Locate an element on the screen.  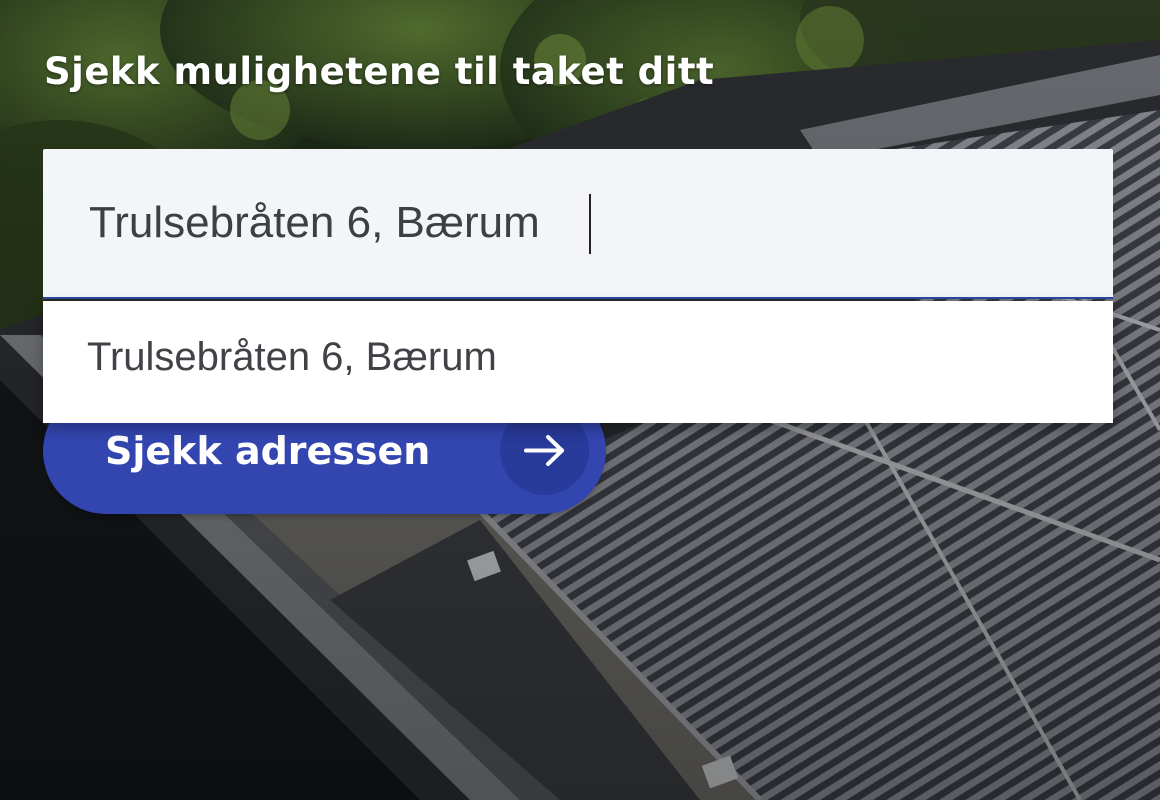
check-address-button-label: Sjekk adressen is located at coordinates (268, 451).